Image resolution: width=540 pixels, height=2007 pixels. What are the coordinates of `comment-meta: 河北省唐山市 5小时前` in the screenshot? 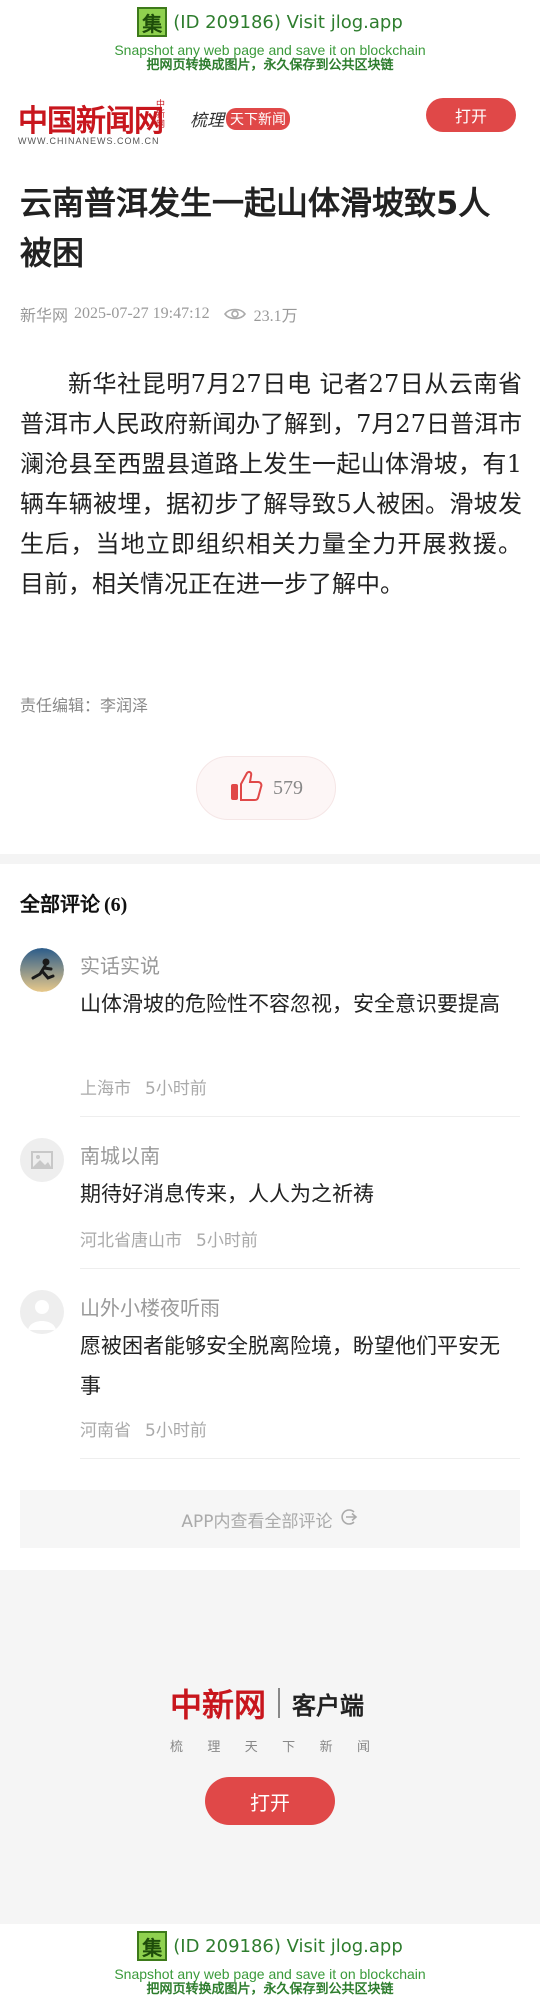 It's located at (169, 1238).